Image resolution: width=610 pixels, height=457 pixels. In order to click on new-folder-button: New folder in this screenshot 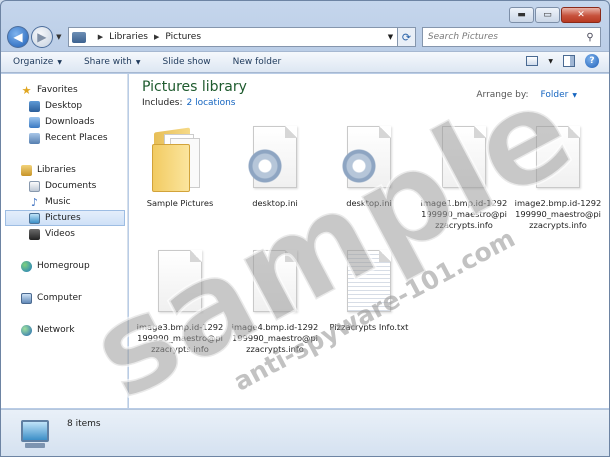, I will do `click(257, 62)`.